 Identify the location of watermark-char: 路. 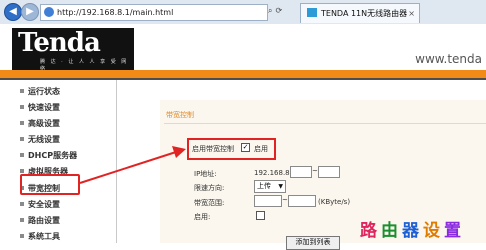
(370, 231).